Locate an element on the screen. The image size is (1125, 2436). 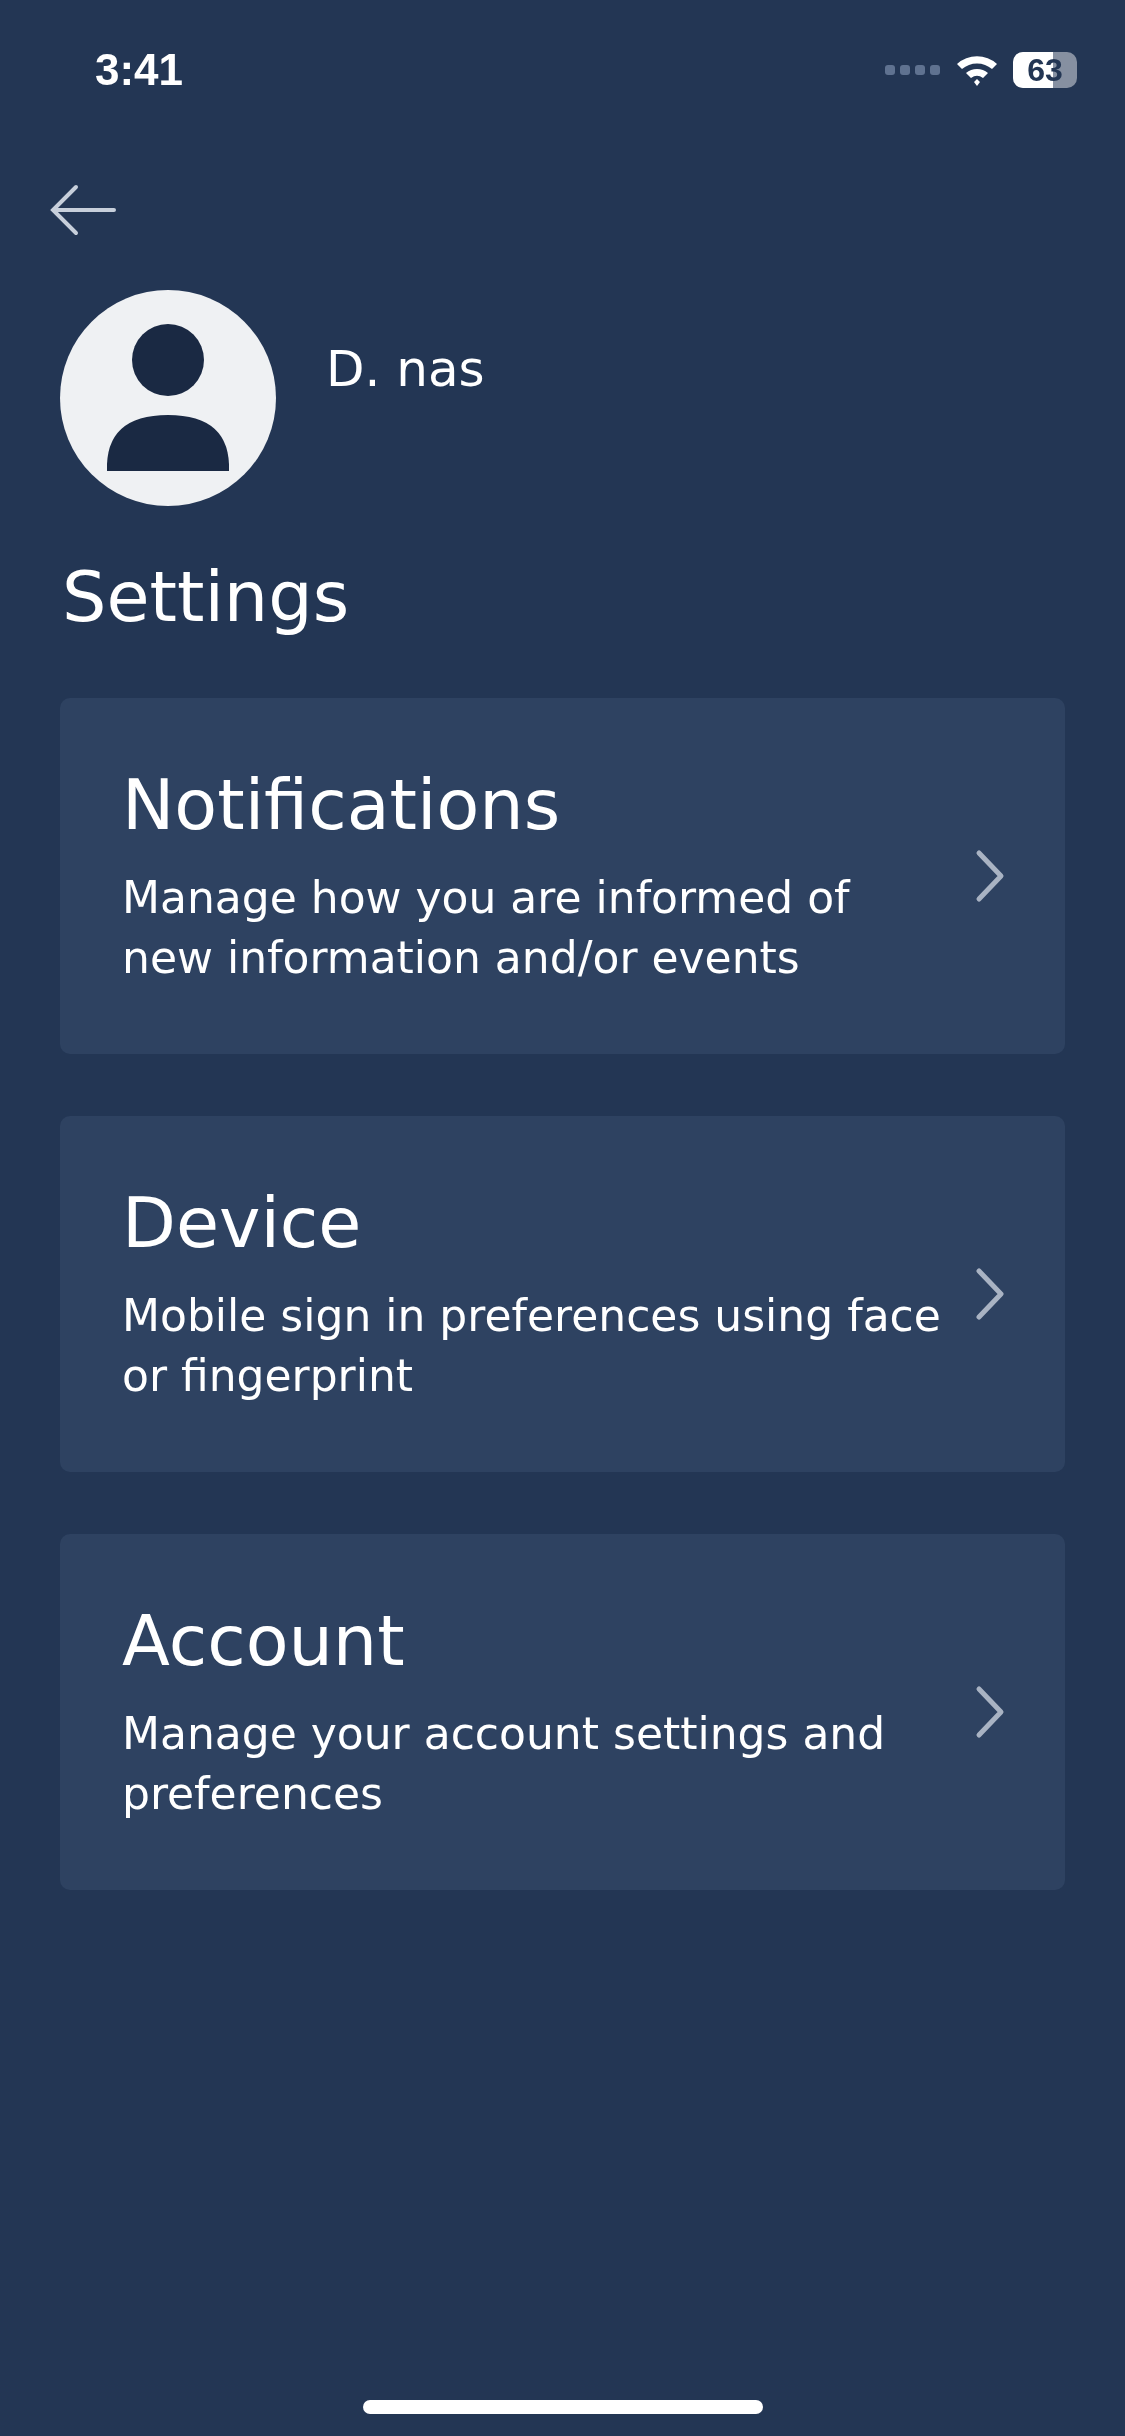
item-description: Manage how you are informed of new information and/or events is located at coordinates (487, 928).